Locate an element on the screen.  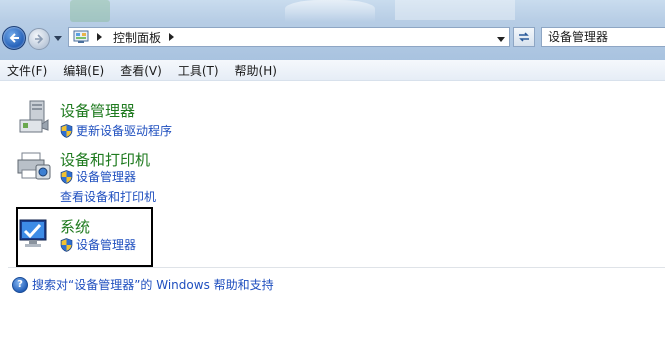
help-link-label: 搜索对“设备管理器”的 Windows 帮助和支持 is located at coordinates (153, 284).